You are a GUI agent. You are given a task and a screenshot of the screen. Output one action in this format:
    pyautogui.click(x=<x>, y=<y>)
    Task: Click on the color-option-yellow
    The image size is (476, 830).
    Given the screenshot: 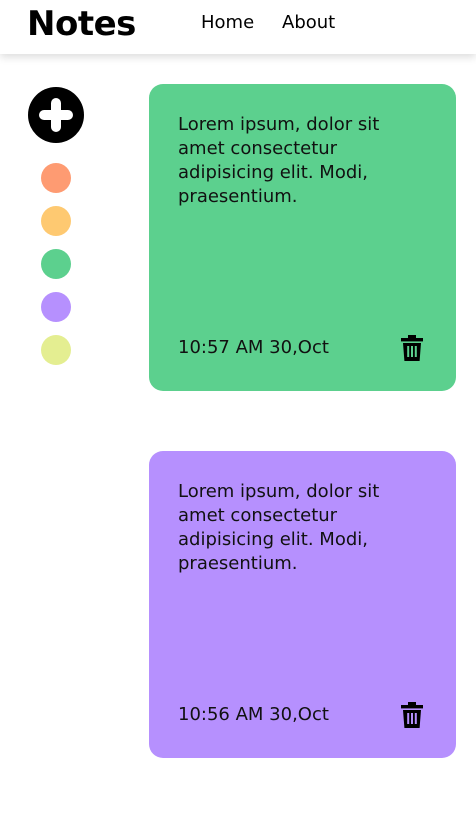 What is the action you would take?
    pyautogui.click(x=56, y=221)
    